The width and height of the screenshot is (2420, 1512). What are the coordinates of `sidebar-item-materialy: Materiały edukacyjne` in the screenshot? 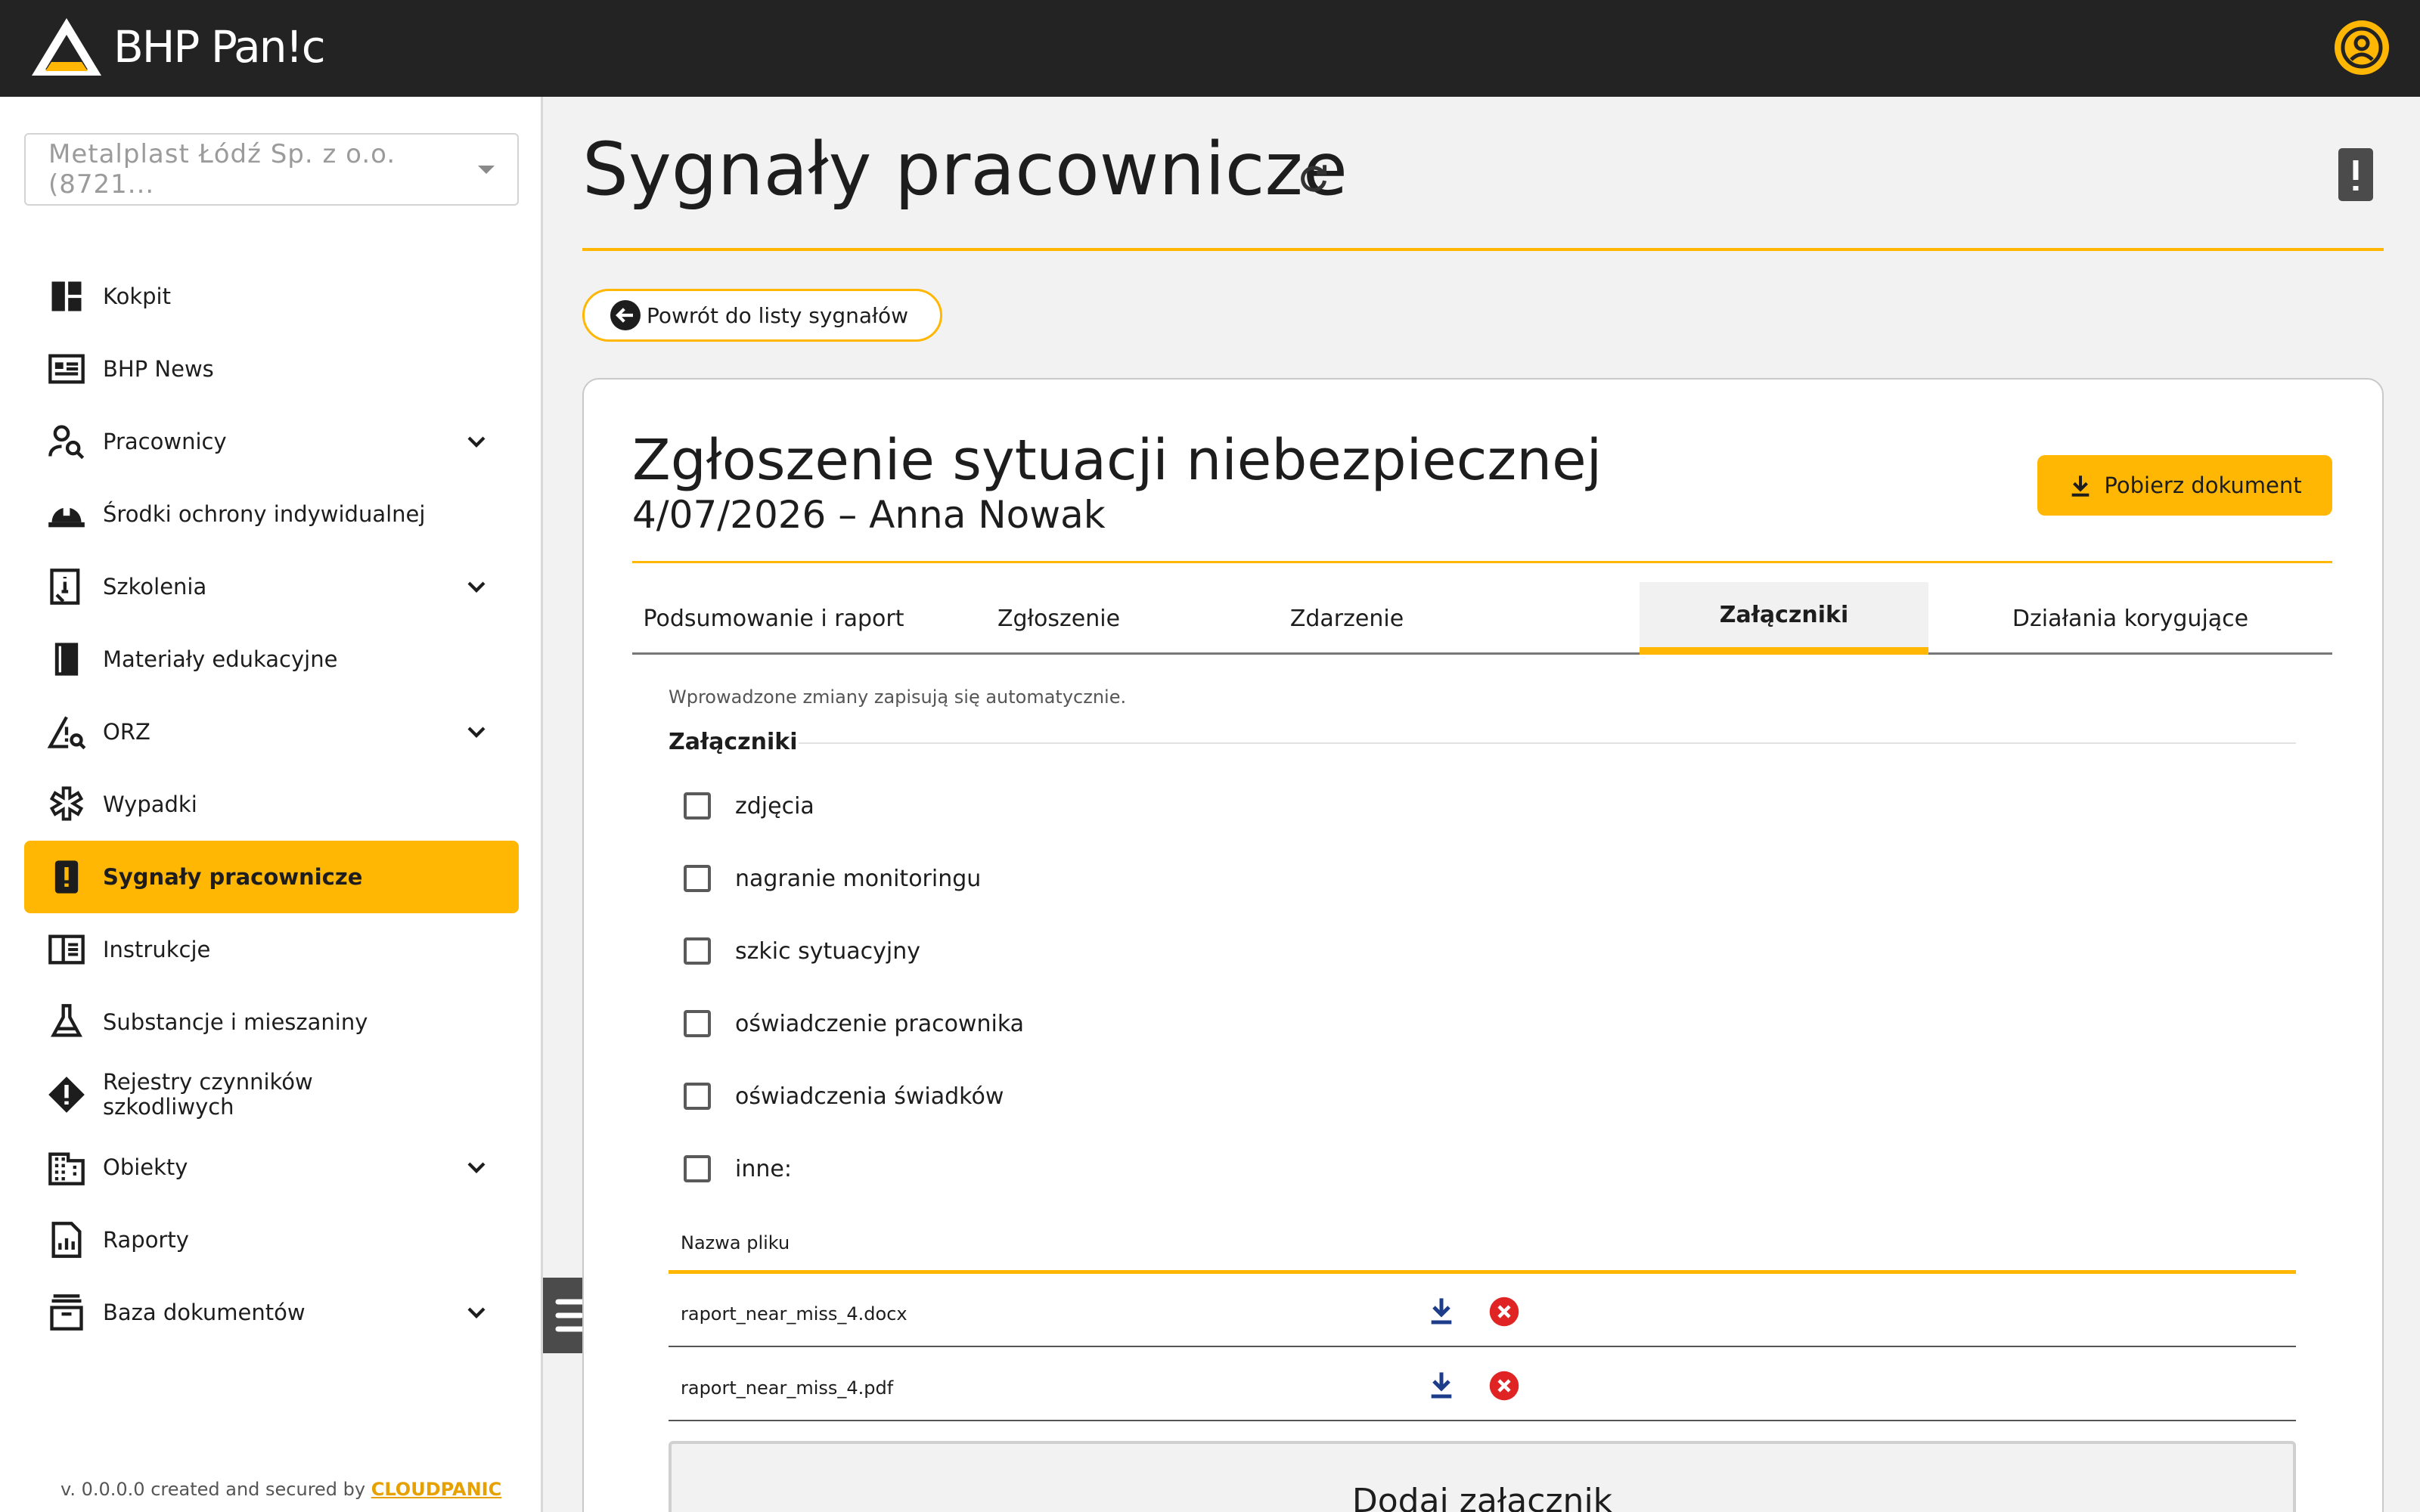 It's located at (271, 660).